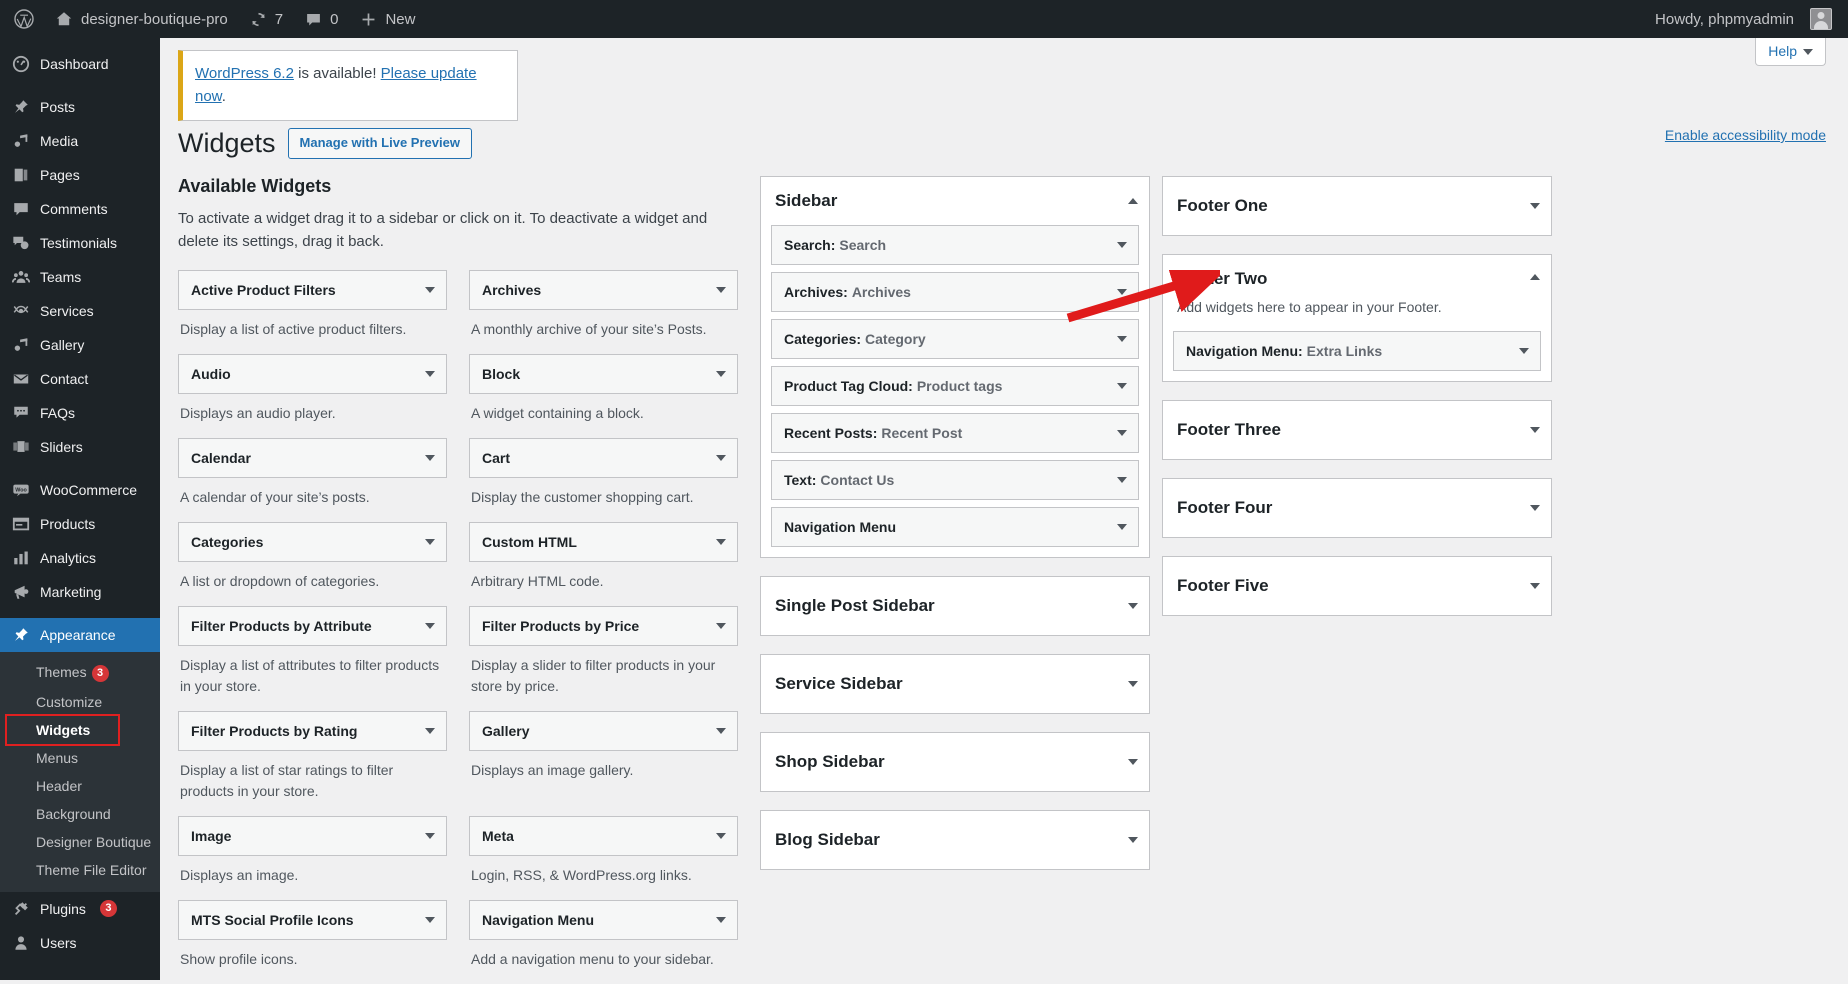  What do you see at coordinates (80, 786) in the screenshot?
I see `sidebar-item-header: Header` at bounding box center [80, 786].